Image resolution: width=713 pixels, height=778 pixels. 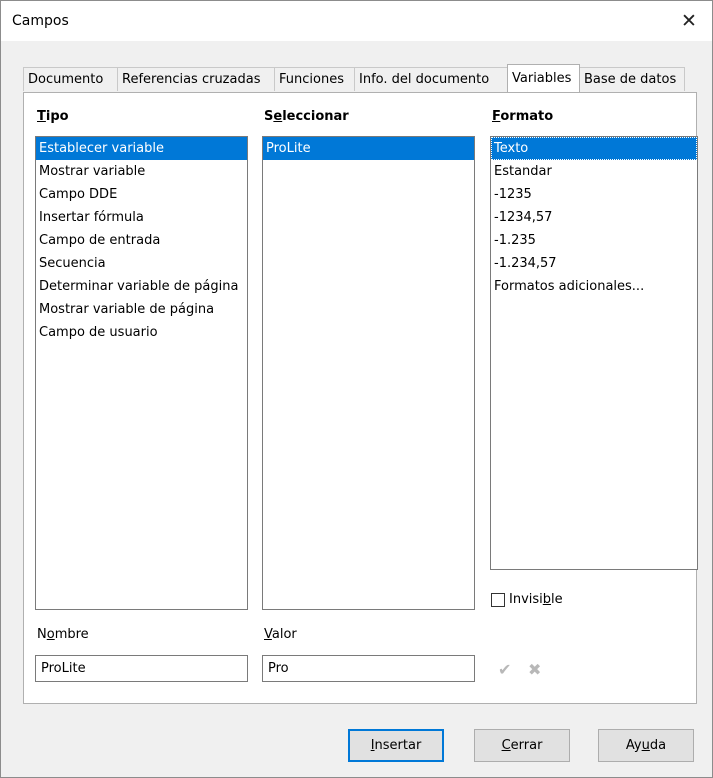 What do you see at coordinates (141, 171) in the screenshot?
I see `list-item: Mostrar variable` at bounding box center [141, 171].